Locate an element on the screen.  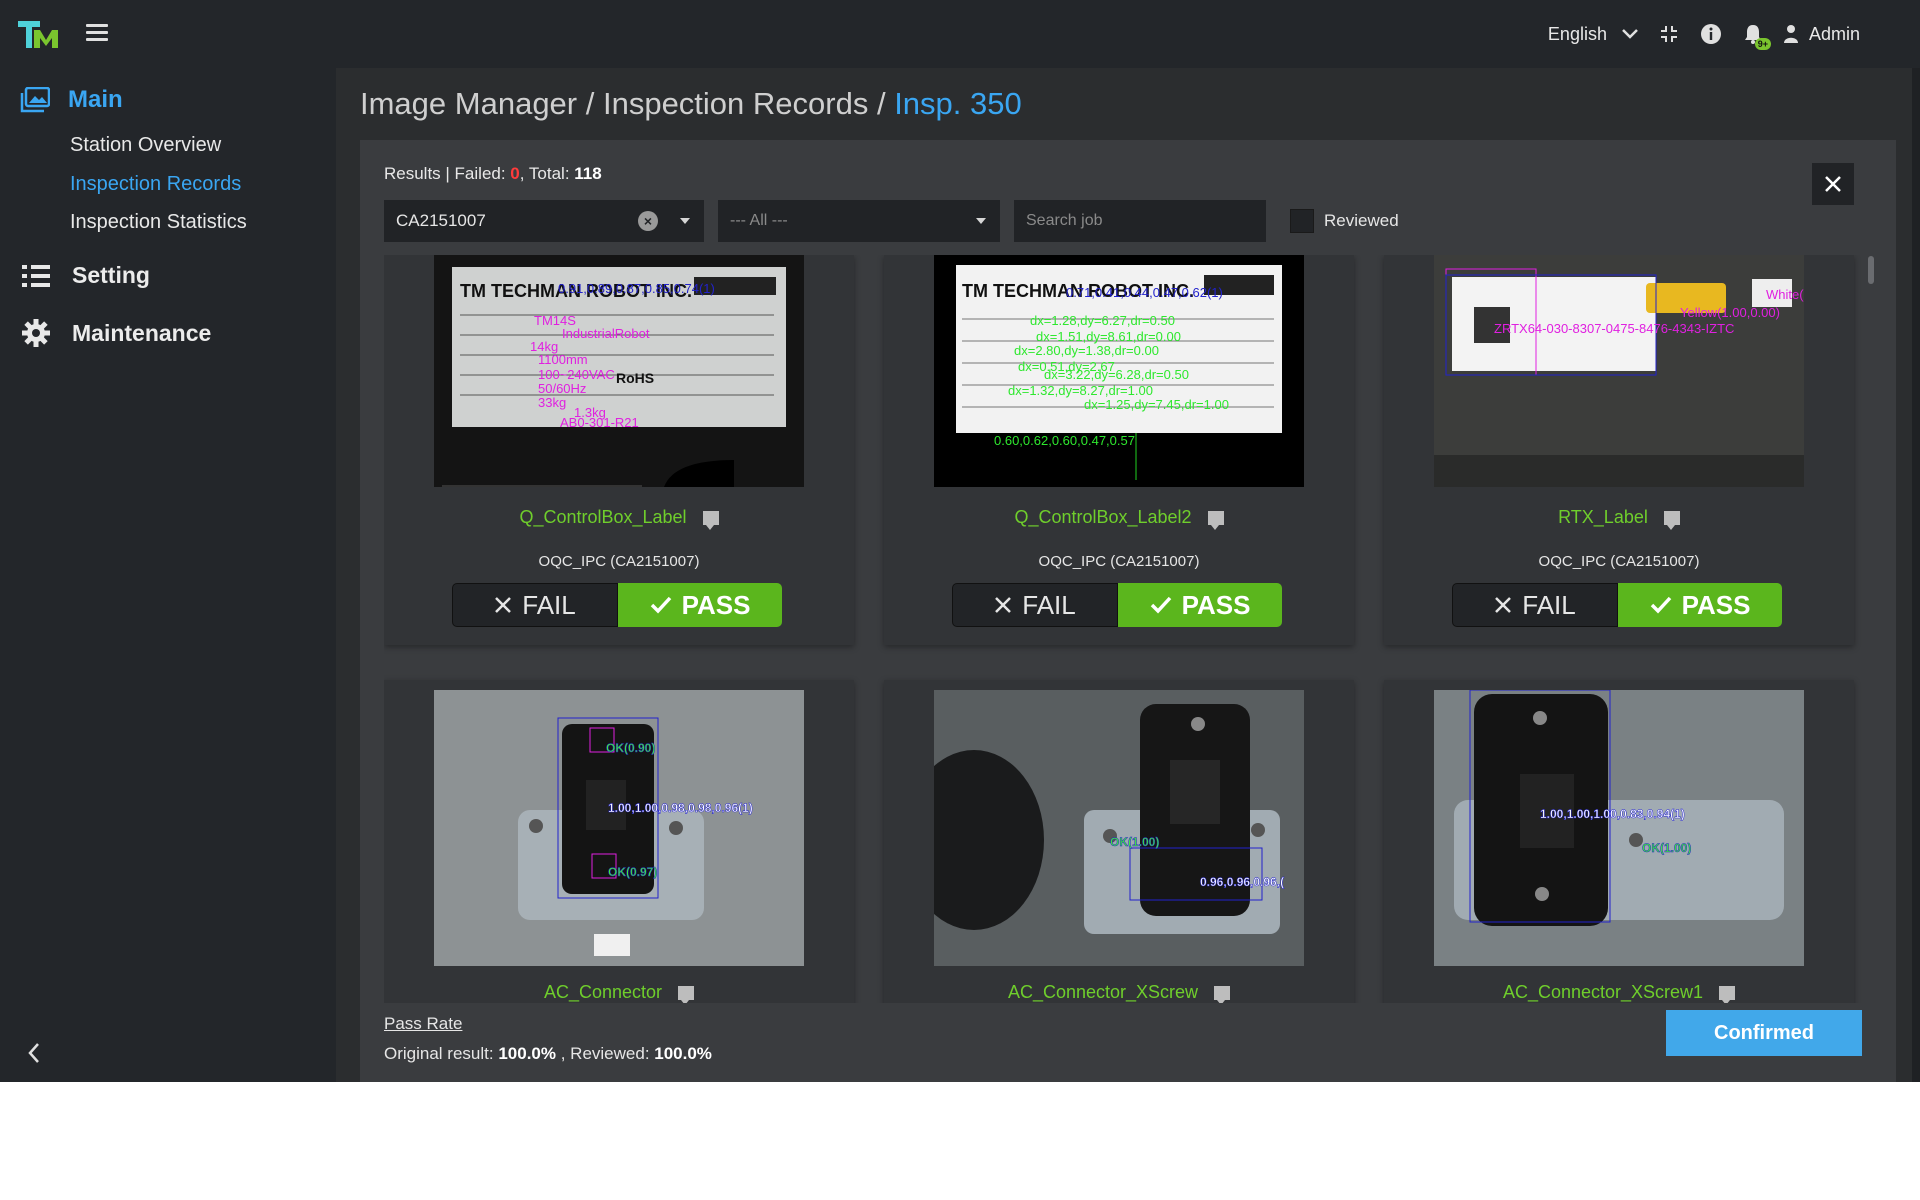
menu-icon is located at coordinates (97, 33).